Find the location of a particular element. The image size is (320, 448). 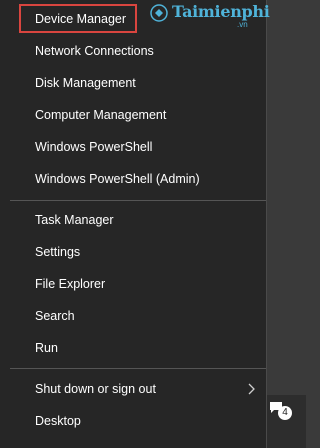

menu-item-run: Run is located at coordinates (133, 348).